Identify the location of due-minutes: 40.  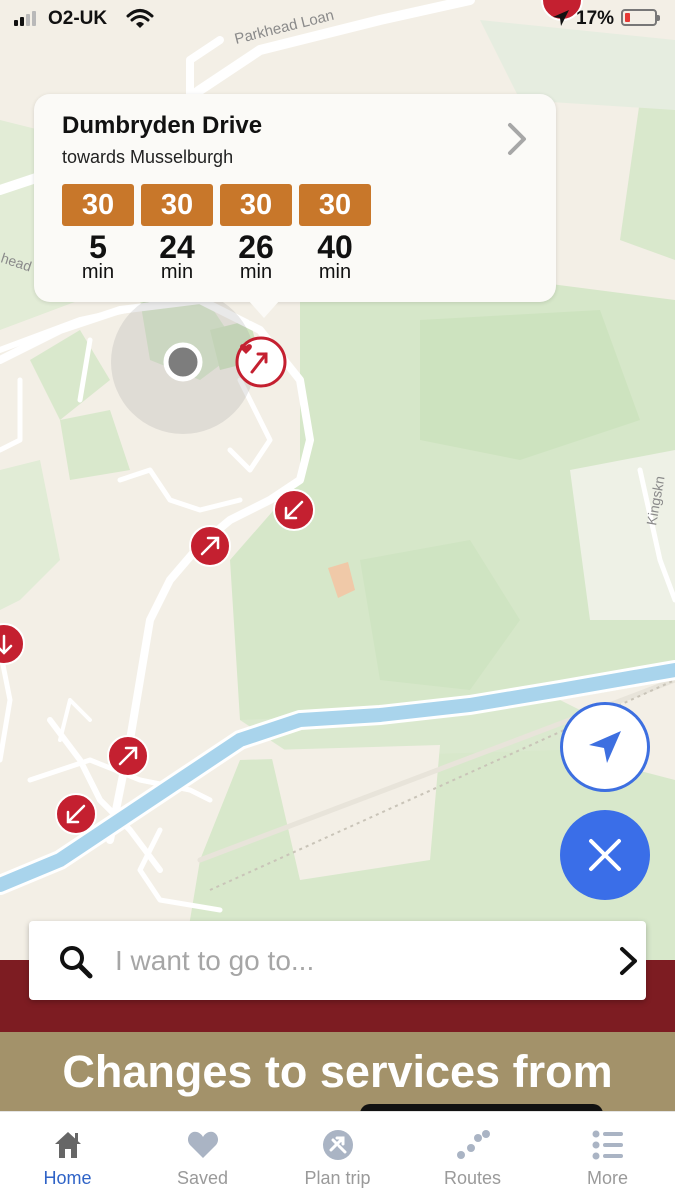
(335, 247).